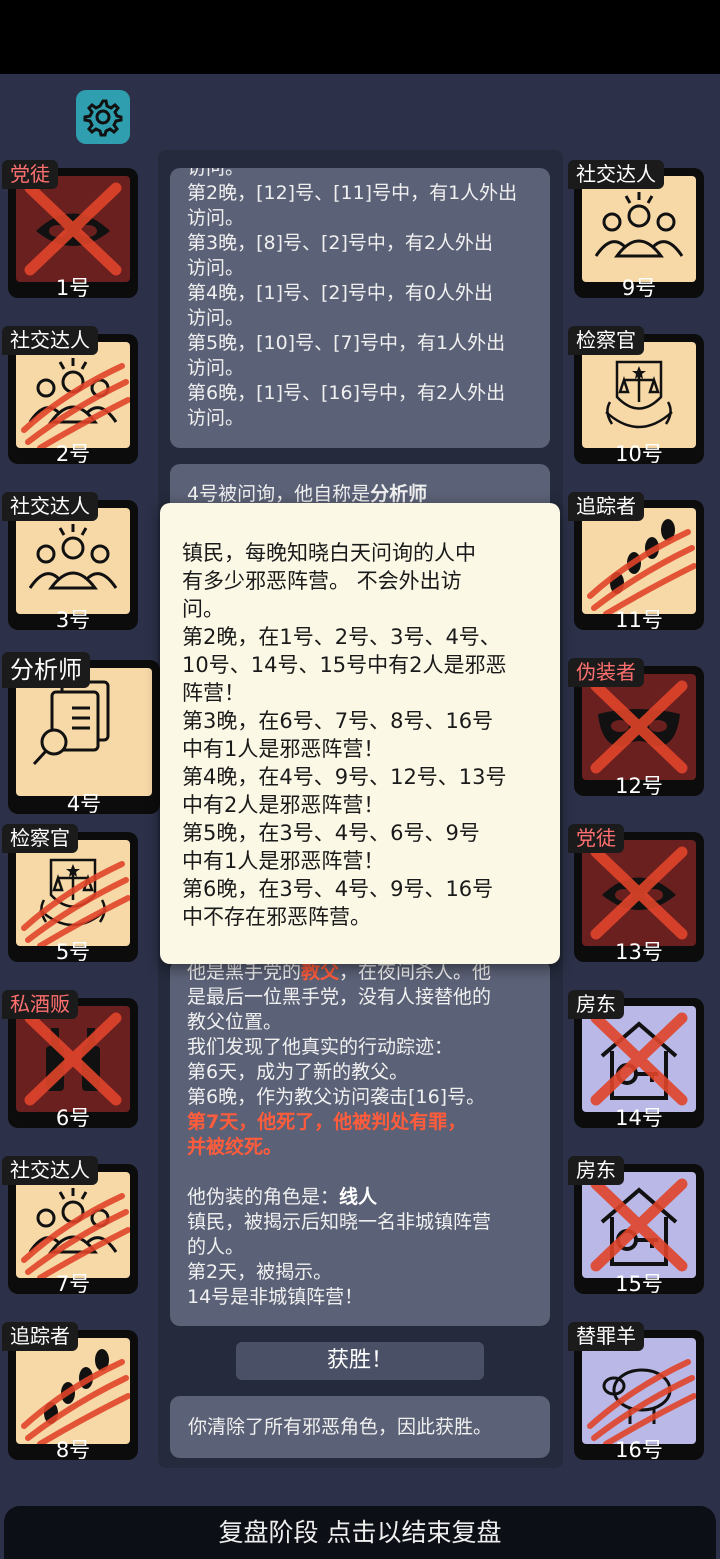 This screenshot has width=720, height=1559. I want to click on visit-log-line: 第5晚，[10]号、[7]号中，有1人外出, so click(346, 343).